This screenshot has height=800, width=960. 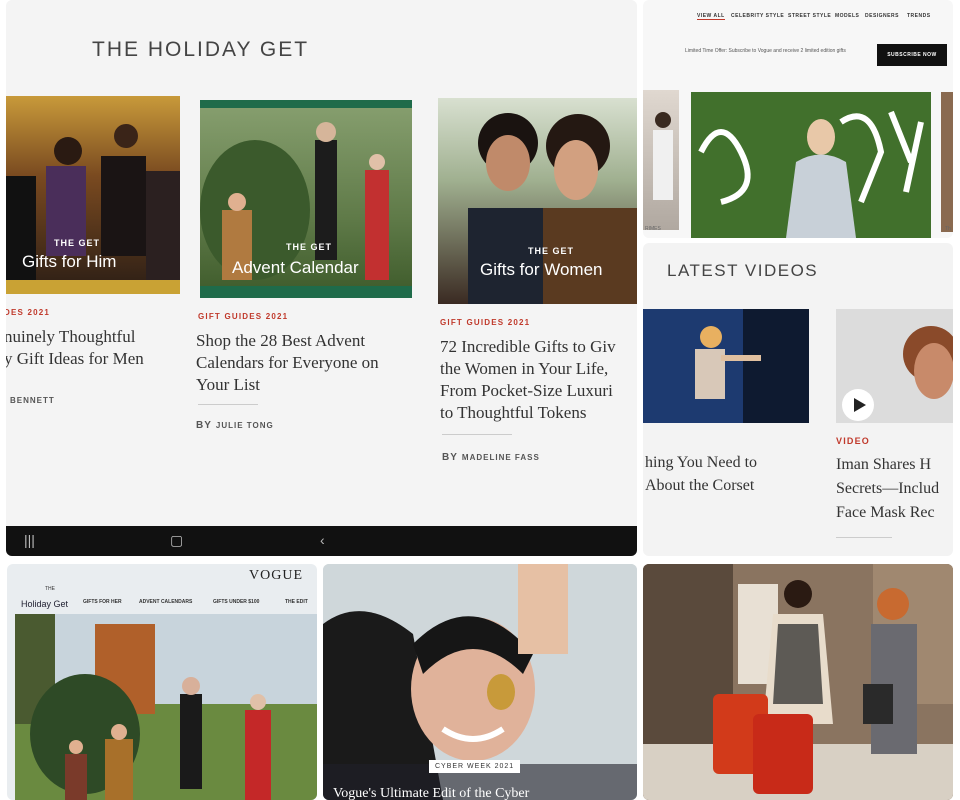 I want to click on nav-designers: DESIGNERS, so click(x=882, y=16).